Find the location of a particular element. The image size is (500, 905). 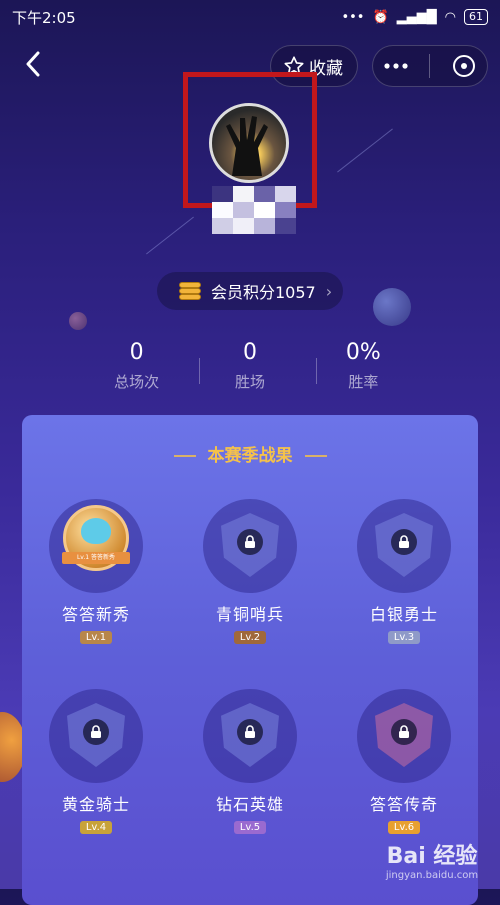

status-bar: 下午2:05 ••• ⏰ ▂▄▆█ ◠ 61 is located at coordinates (250, 17).